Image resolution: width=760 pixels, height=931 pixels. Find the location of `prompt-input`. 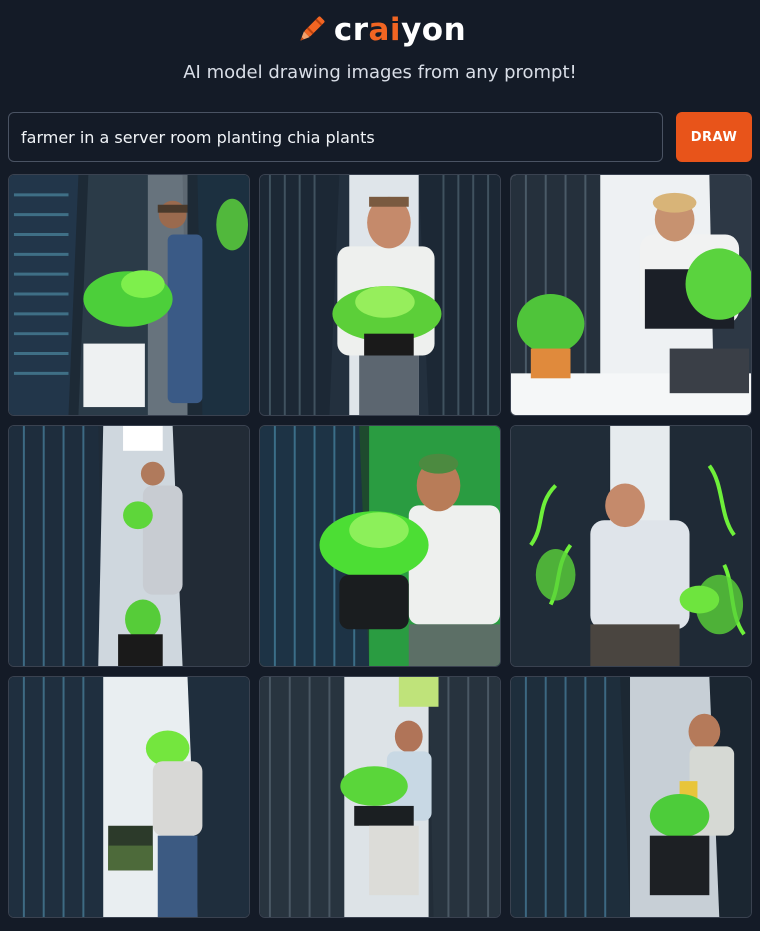

prompt-input is located at coordinates (335, 137).